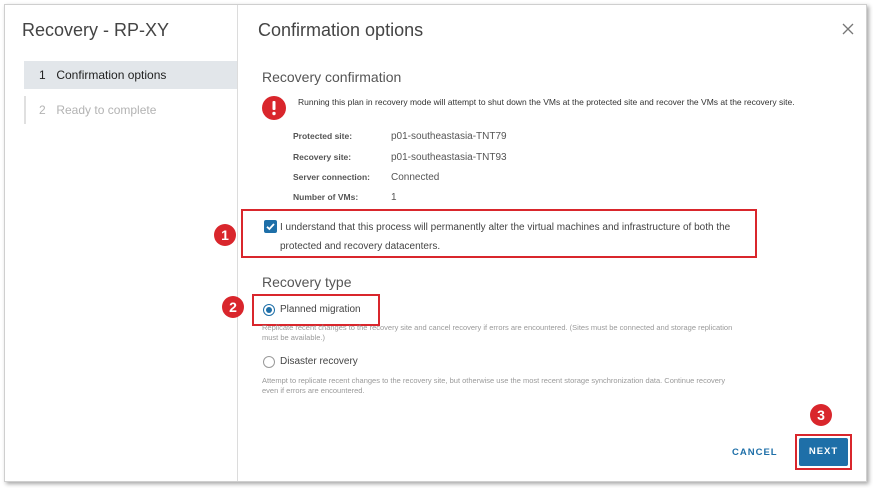 The width and height of the screenshot is (873, 488). What do you see at coordinates (394, 197) in the screenshot?
I see `detail-value: 1` at bounding box center [394, 197].